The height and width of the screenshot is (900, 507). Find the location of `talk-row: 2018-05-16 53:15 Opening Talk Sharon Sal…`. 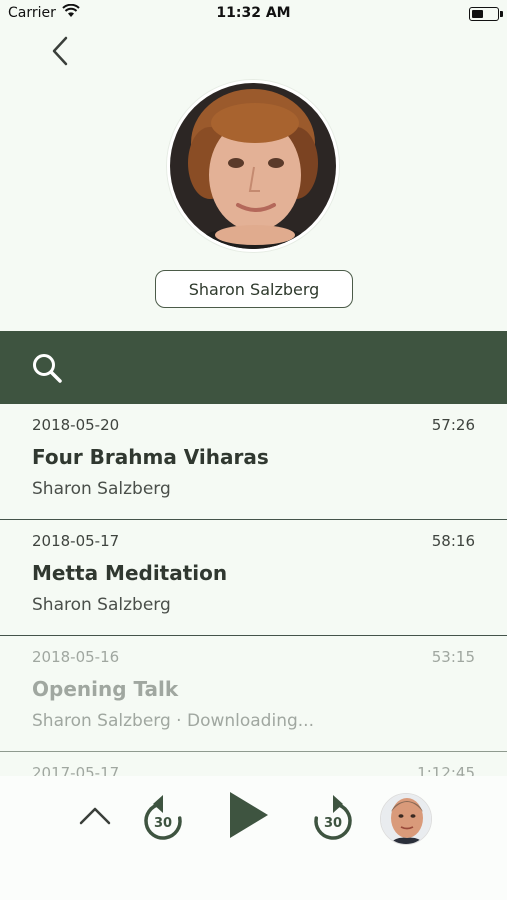

talk-row: 2018-05-16 53:15 Opening Talk Sharon Sal… is located at coordinates (253, 694).